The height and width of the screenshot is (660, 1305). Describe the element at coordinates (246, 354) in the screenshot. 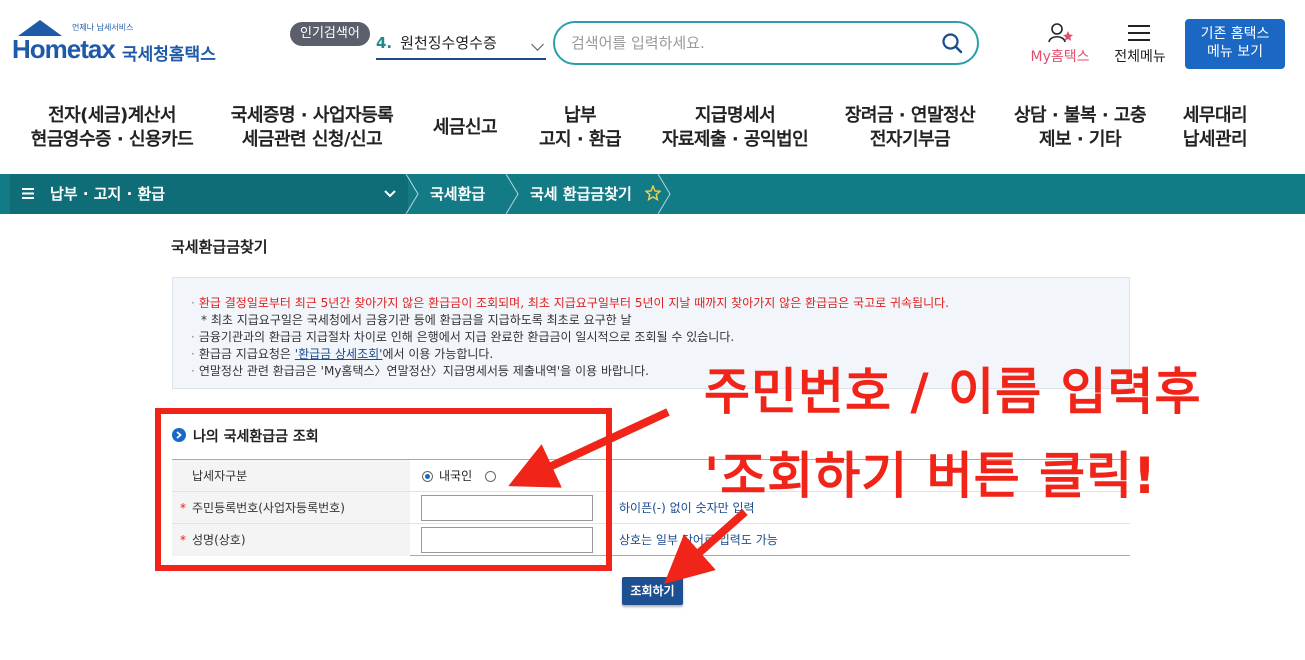

I see `notice-text: 환급금 지급요청은` at that location.